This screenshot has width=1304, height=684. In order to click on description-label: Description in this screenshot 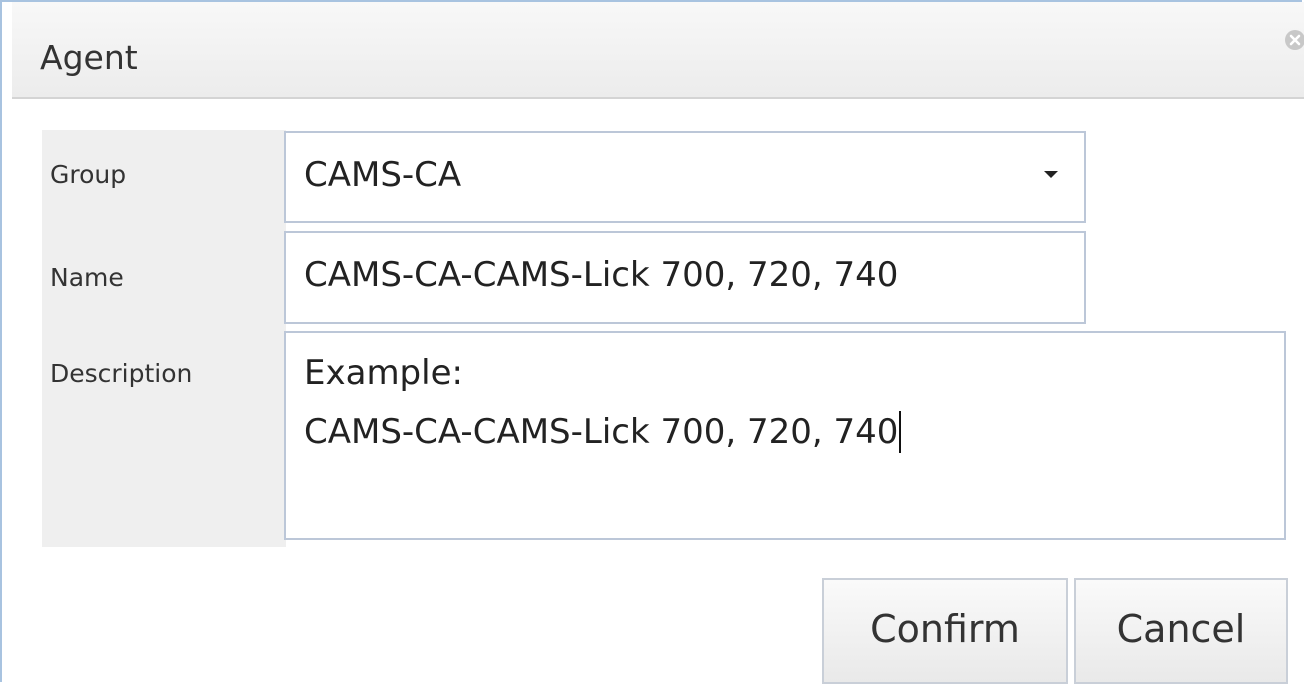, I will do `click(121, 373)`.